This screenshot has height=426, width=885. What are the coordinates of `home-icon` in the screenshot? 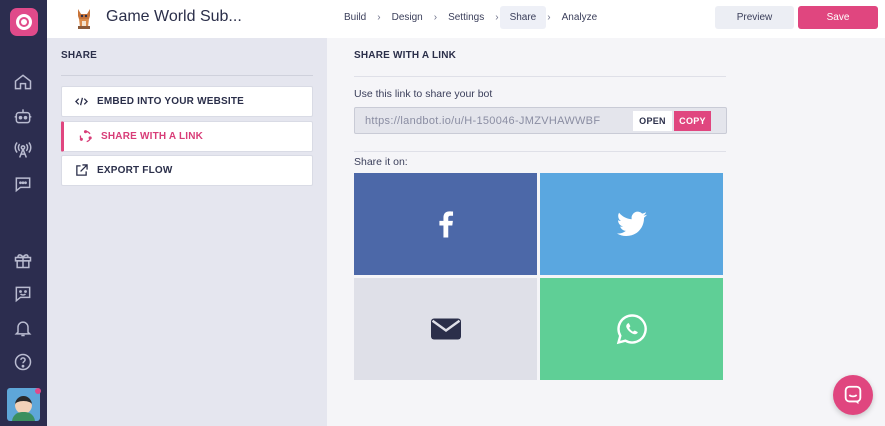 It's located at (23, 82).